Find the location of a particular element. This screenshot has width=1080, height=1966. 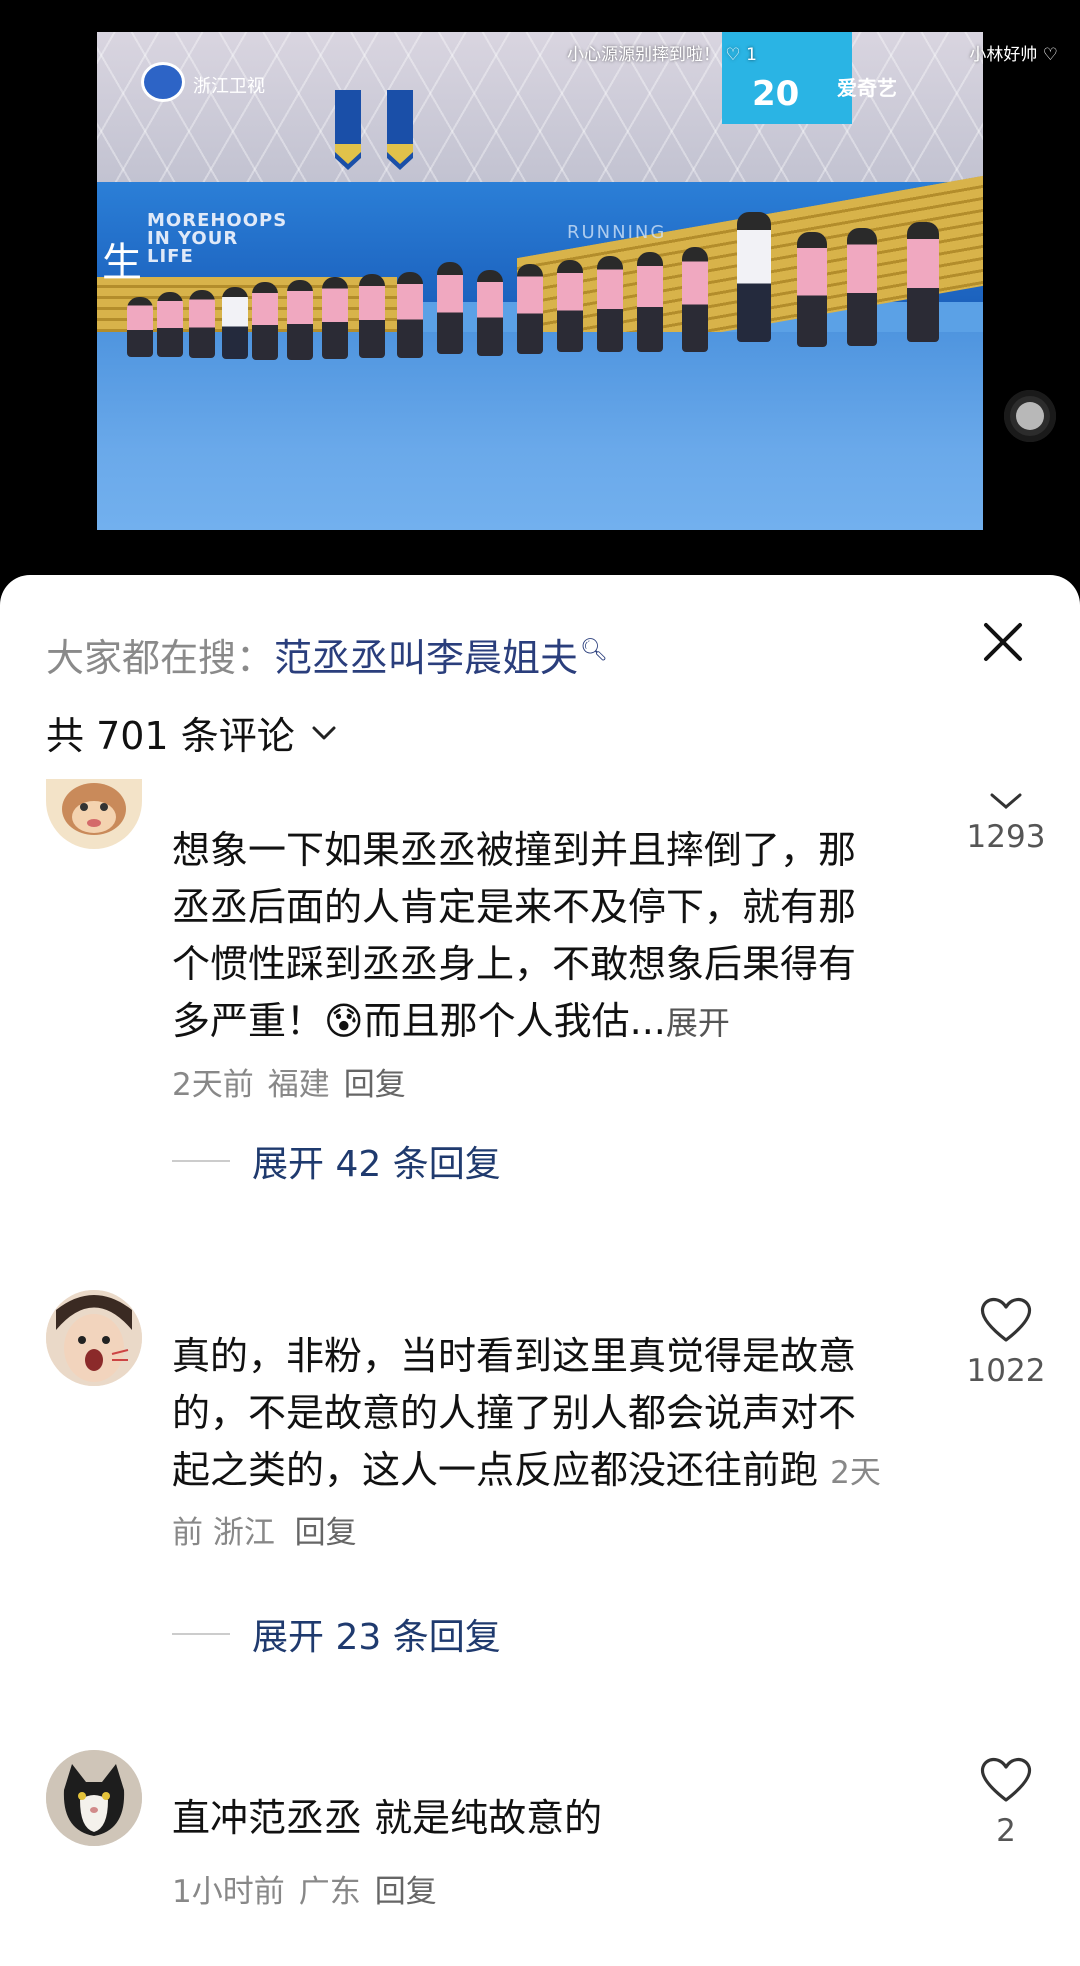

video-username: 小林好帅 ♡ is located at coordinates (1013, 55).